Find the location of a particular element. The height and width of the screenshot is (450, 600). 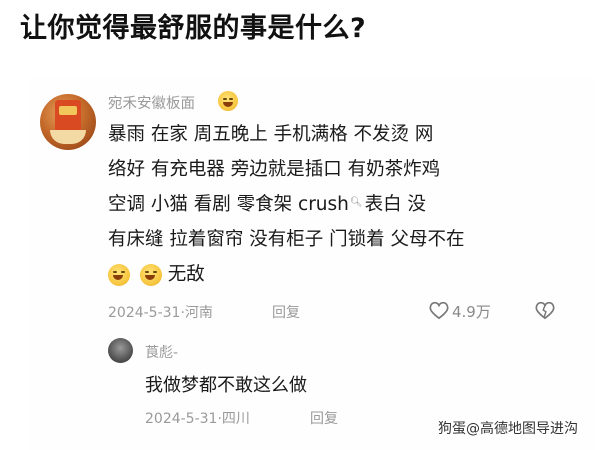

comment-line: 暴雨 在家 周五晚上 手机满格 不发烫 网 is located at coordinates (271, 134).